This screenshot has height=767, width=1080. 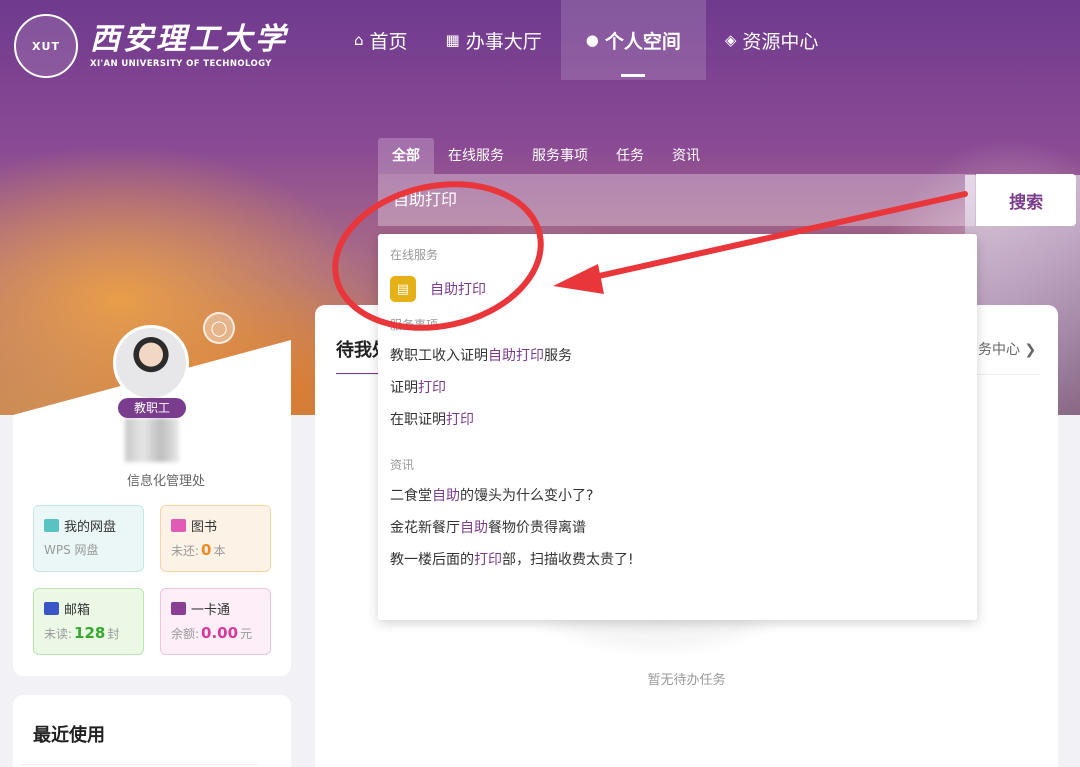 I want to click on suggestion-text: 餐物价贵得离谱, so click(x=537, y=528).